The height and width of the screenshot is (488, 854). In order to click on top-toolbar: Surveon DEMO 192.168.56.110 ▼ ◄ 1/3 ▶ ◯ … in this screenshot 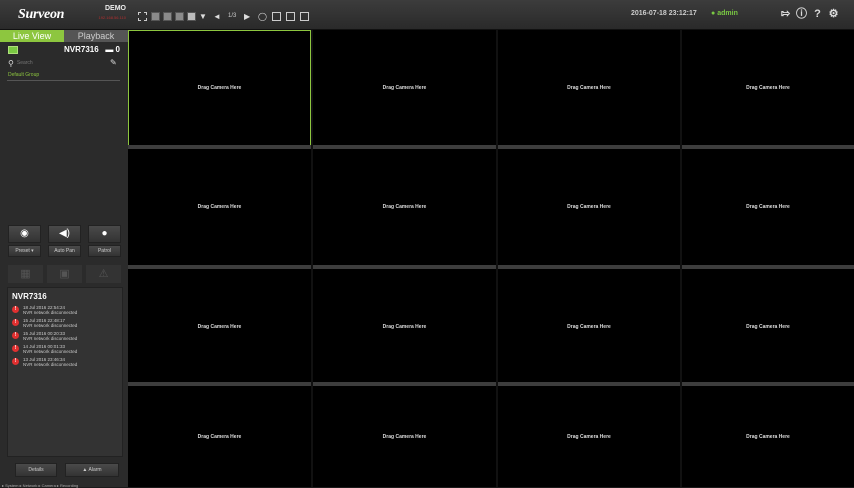, I will do `click(427, 15)`.